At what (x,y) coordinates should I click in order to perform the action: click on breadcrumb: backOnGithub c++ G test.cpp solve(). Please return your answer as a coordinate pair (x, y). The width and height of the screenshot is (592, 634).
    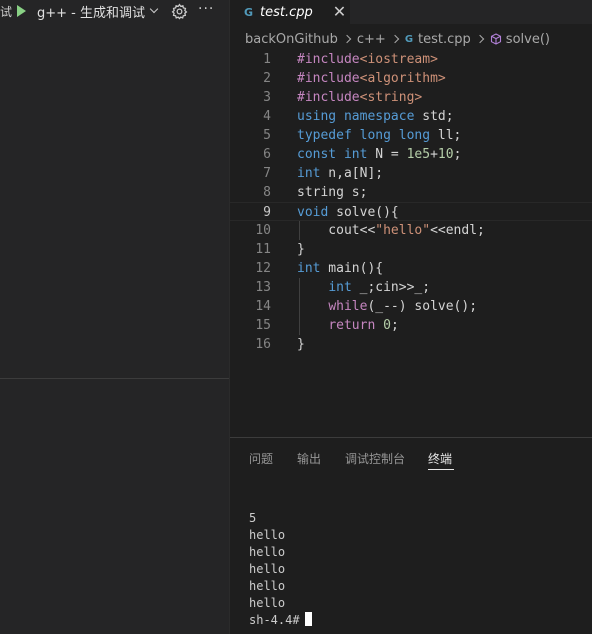
    Looking at the image, I should click on (418, 39).